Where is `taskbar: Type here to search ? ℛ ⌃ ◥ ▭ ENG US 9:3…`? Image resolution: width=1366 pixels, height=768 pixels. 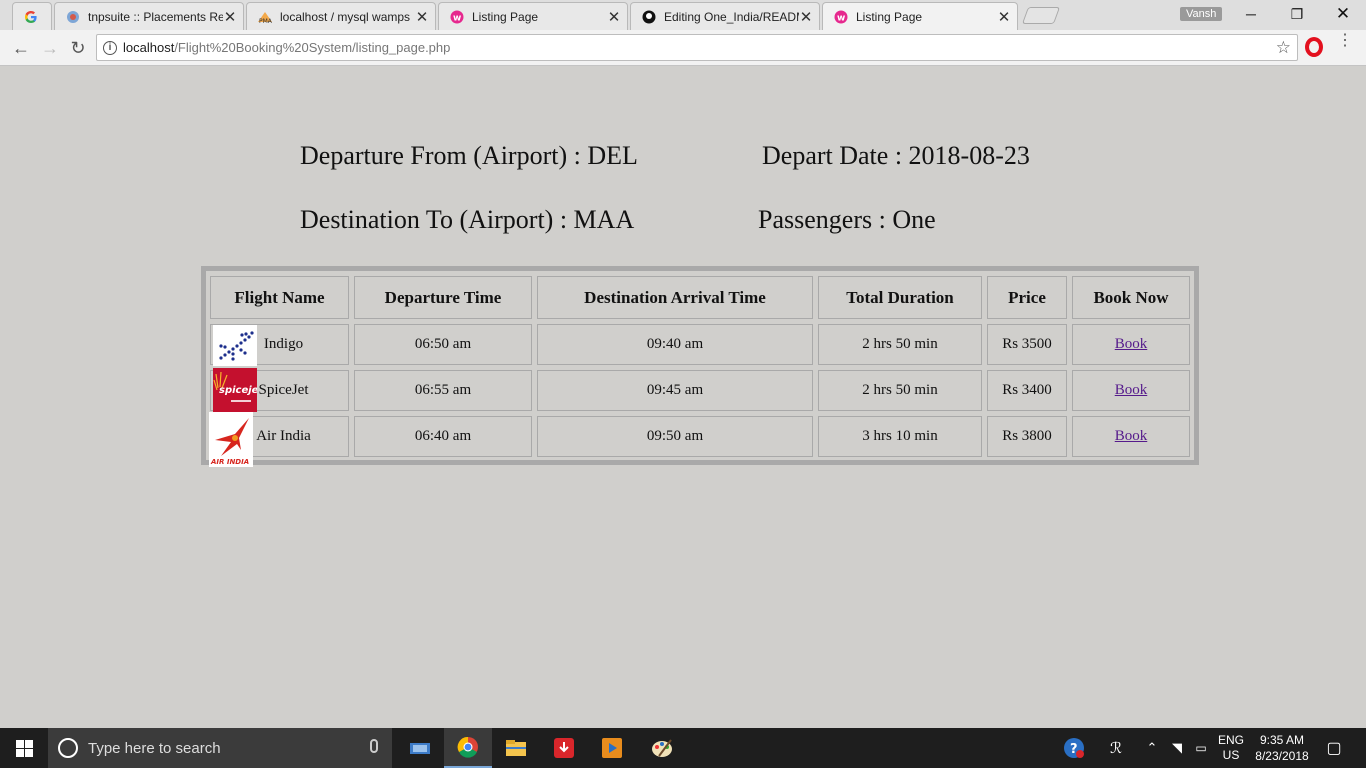 taskbar: Type here to search ? ℛ ⌃ ◥ ▭ ENG US 9:3… is located at coordinates (683, 748).